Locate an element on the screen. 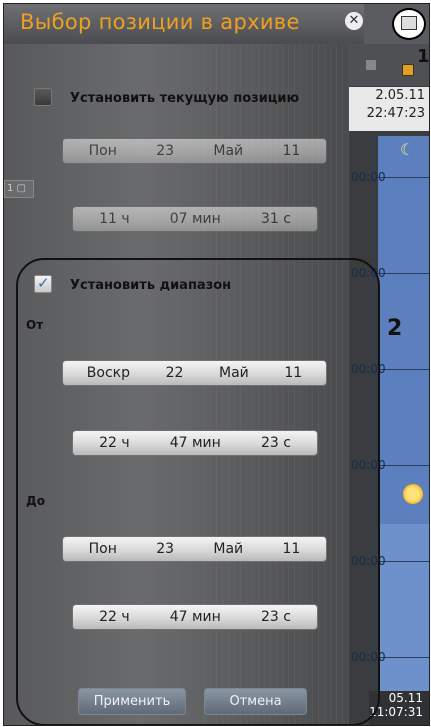 The width and height of the screenshot is (431, 727). current-weekday: Пон is located at coordinates (103, 151).